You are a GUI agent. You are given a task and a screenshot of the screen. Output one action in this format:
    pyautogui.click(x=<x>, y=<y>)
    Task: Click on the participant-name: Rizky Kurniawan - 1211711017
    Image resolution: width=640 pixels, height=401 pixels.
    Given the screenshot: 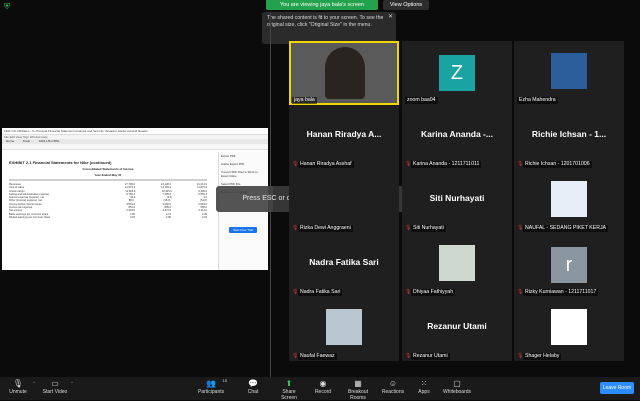 What is the action you would take?
    pyautogui.click(x=561, y=292)
    